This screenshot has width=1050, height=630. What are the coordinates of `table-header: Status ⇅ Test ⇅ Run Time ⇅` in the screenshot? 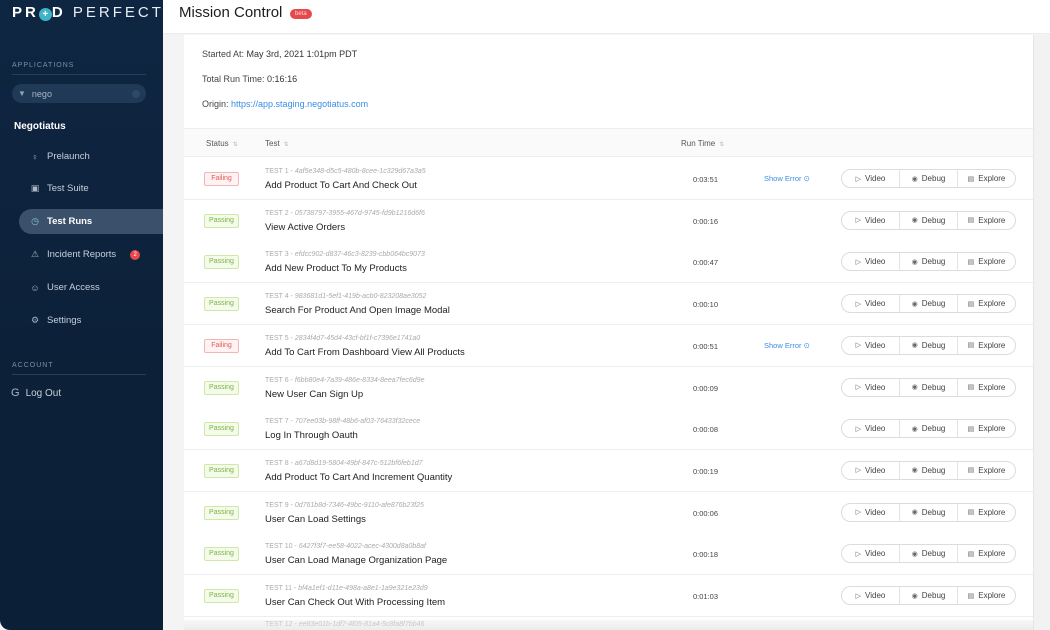 It's located at (608, 142).